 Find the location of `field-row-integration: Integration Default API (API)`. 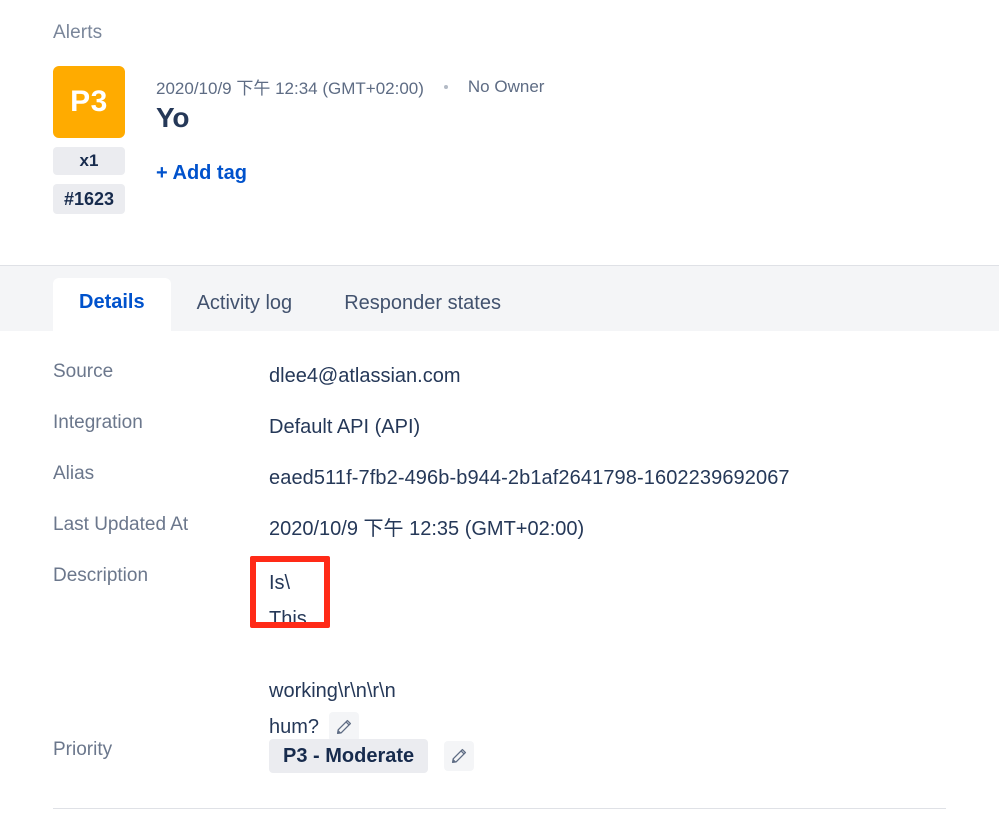

field-row-integration: Integration Default API (API) is located at coordinates (236, 427).